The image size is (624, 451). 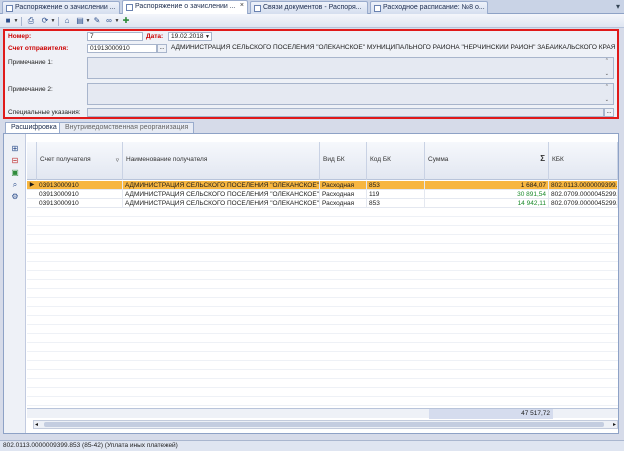 What do you see at coordinates (109, 21) in the screenshot?
I see `link-icon: ∞` at bounding box center [109, 21].